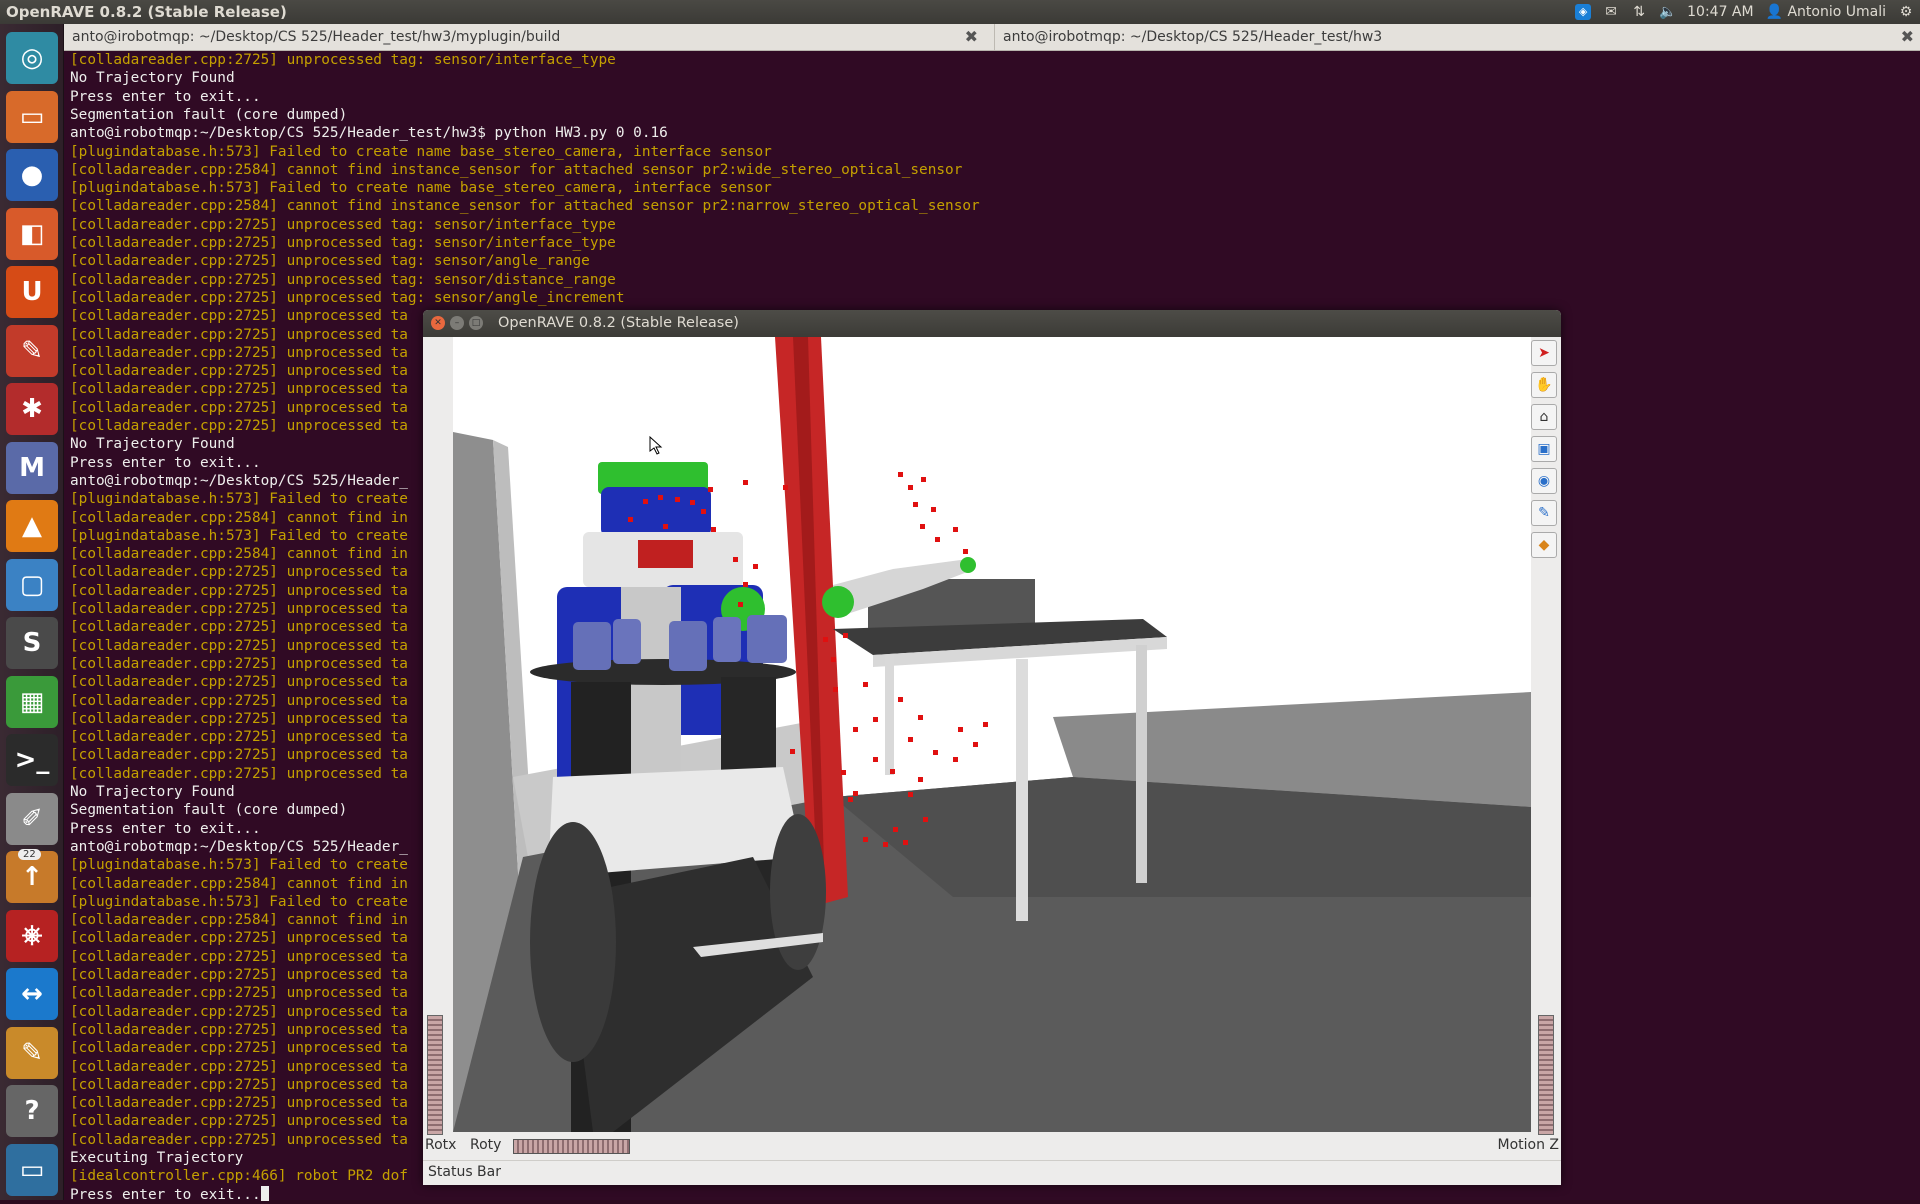 The image size is (1920, 1204). I want to click on network-icon: ⇅, so click(1639, 12).